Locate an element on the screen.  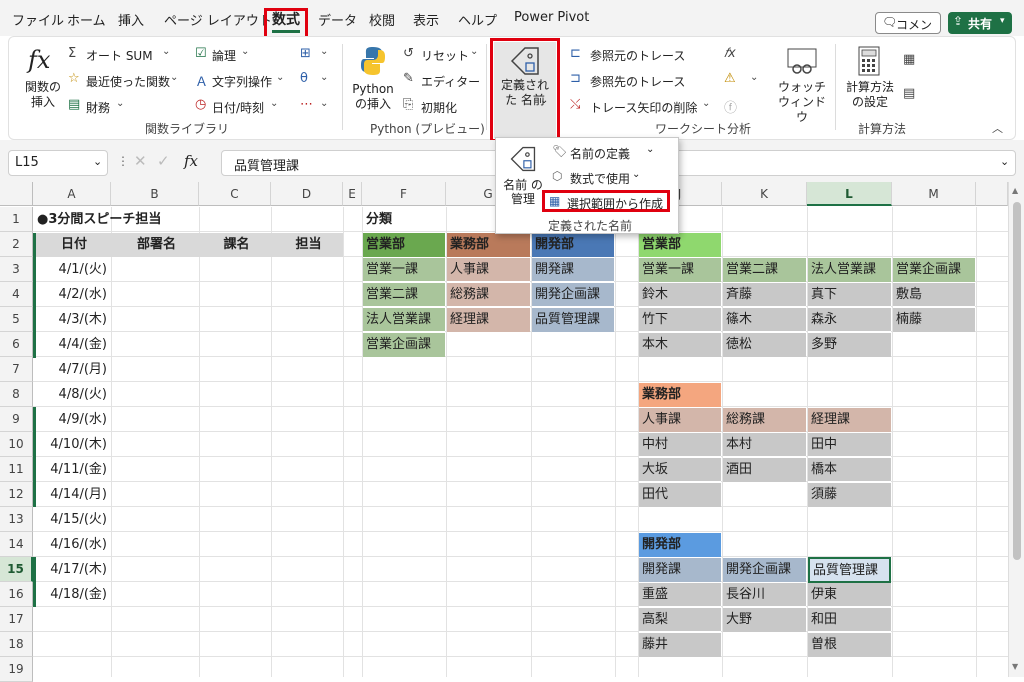
more-functions-icon: ⋯ is located at coordinates (306, 104).